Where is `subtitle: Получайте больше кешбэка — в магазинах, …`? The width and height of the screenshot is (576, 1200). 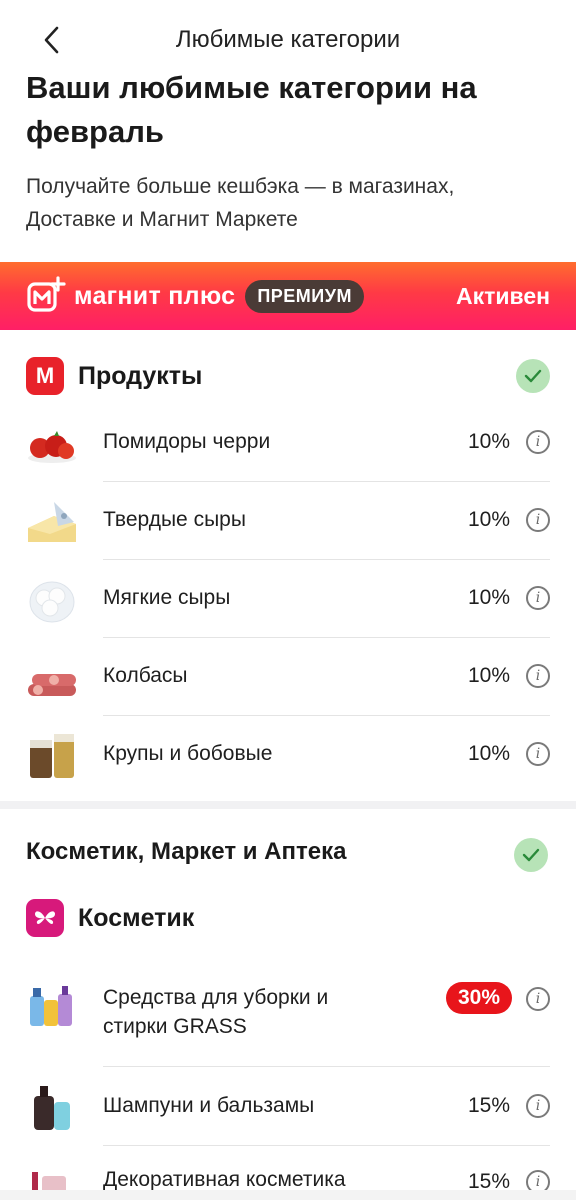 subtitle: Получайте больше кешбэка — в магазинах, … is located at coordinates (240, 203).